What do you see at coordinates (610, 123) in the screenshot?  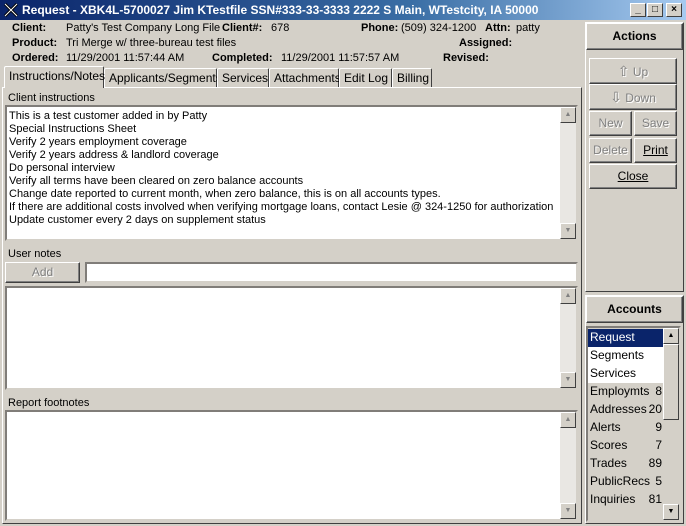 I see `new-button: New` at bounding box center [610, 123].